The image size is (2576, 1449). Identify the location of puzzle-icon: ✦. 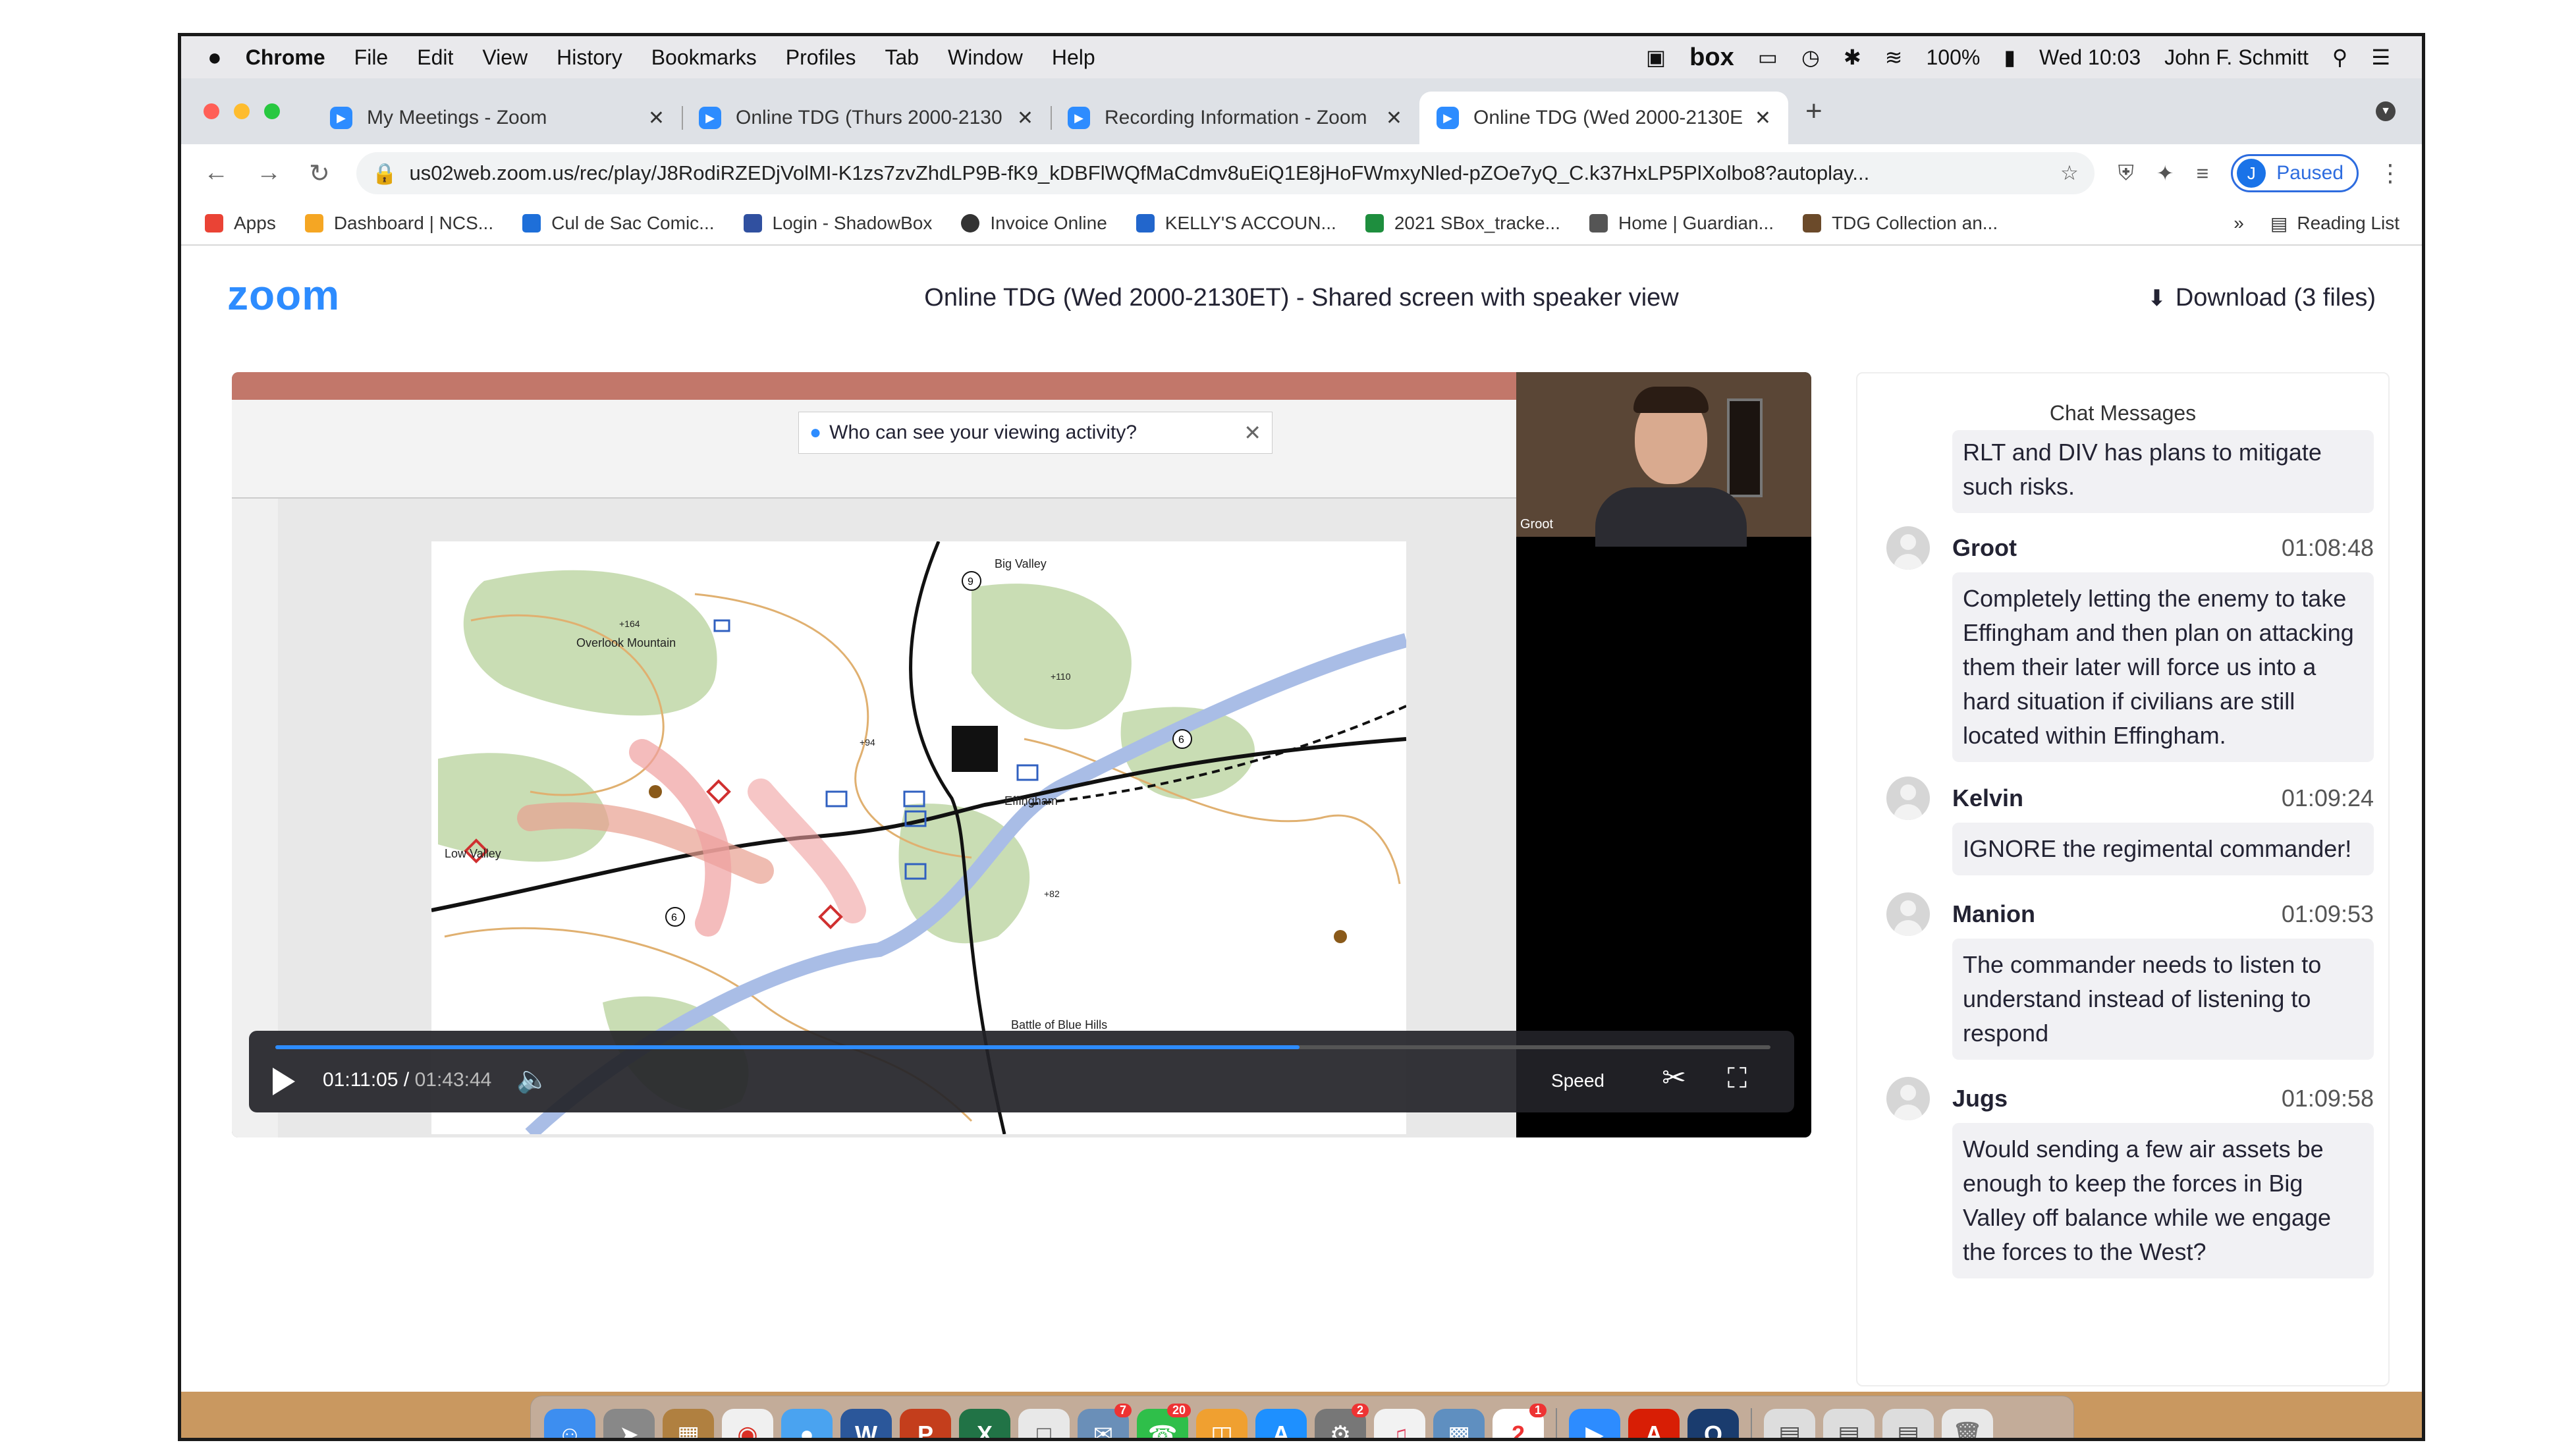
(2165, 173).